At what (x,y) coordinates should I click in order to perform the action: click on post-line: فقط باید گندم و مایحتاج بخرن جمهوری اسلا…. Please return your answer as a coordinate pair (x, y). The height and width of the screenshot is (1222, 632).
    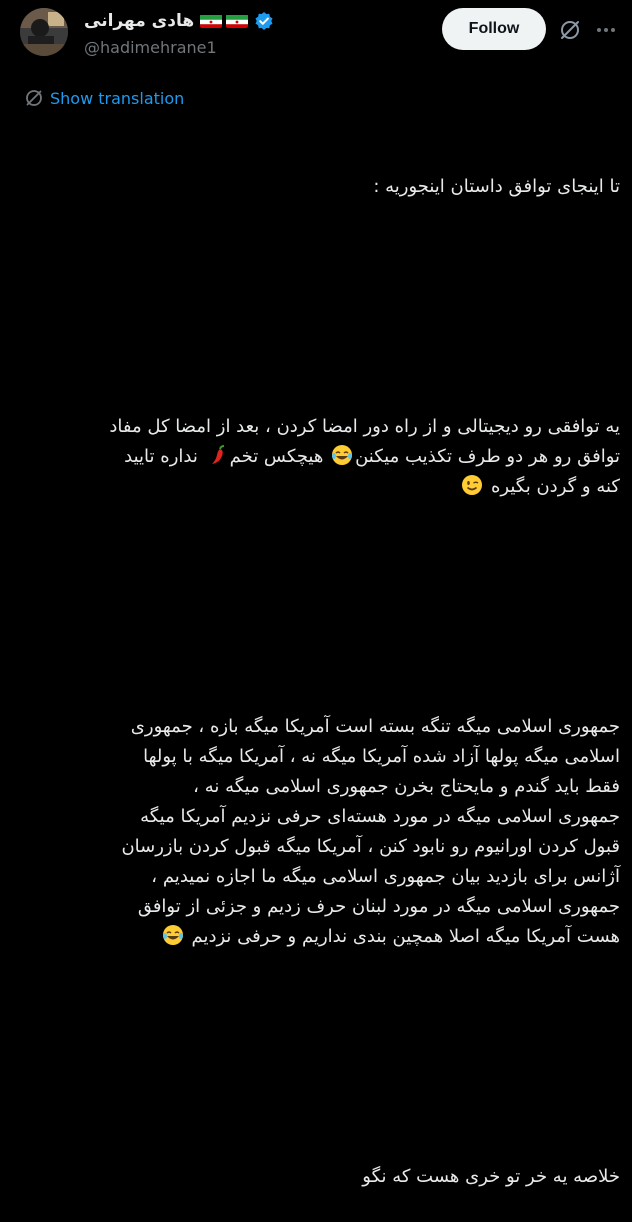
    Looking at the image, I should click on (406, 786).